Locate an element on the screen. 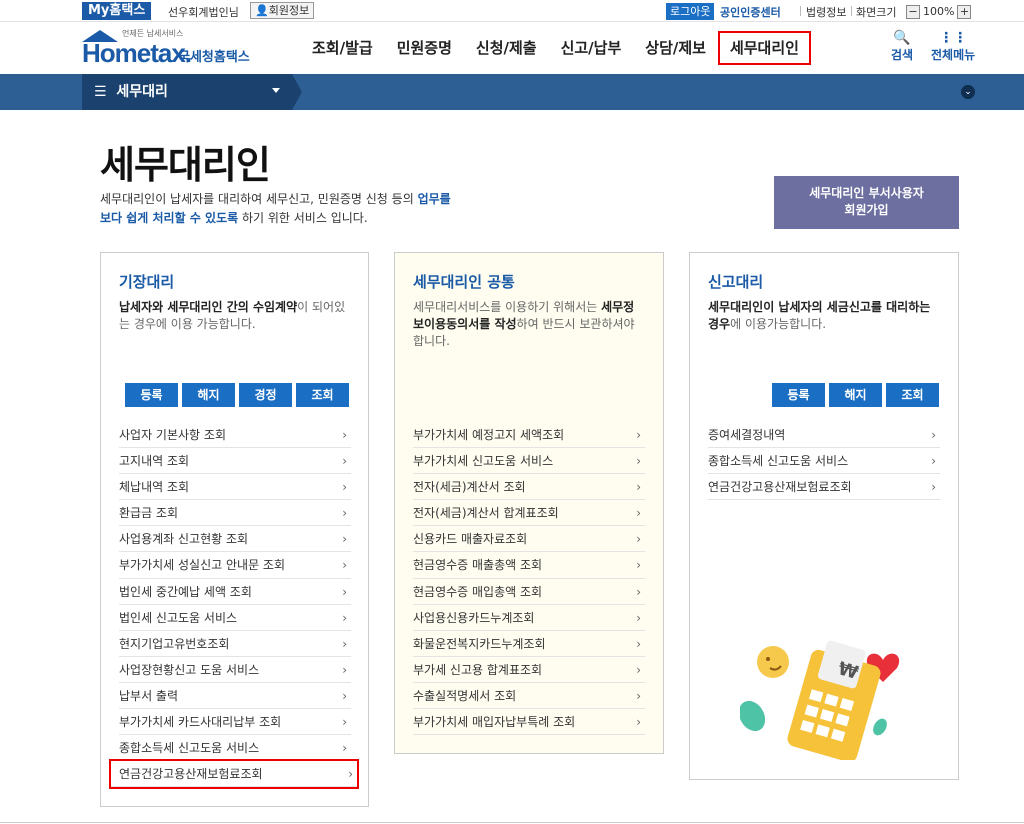 The width and height of the screenshot is (1024, 824). service-link: 부가가치세 매입자납부특례 조회 › is located at coordinates (529, 722).